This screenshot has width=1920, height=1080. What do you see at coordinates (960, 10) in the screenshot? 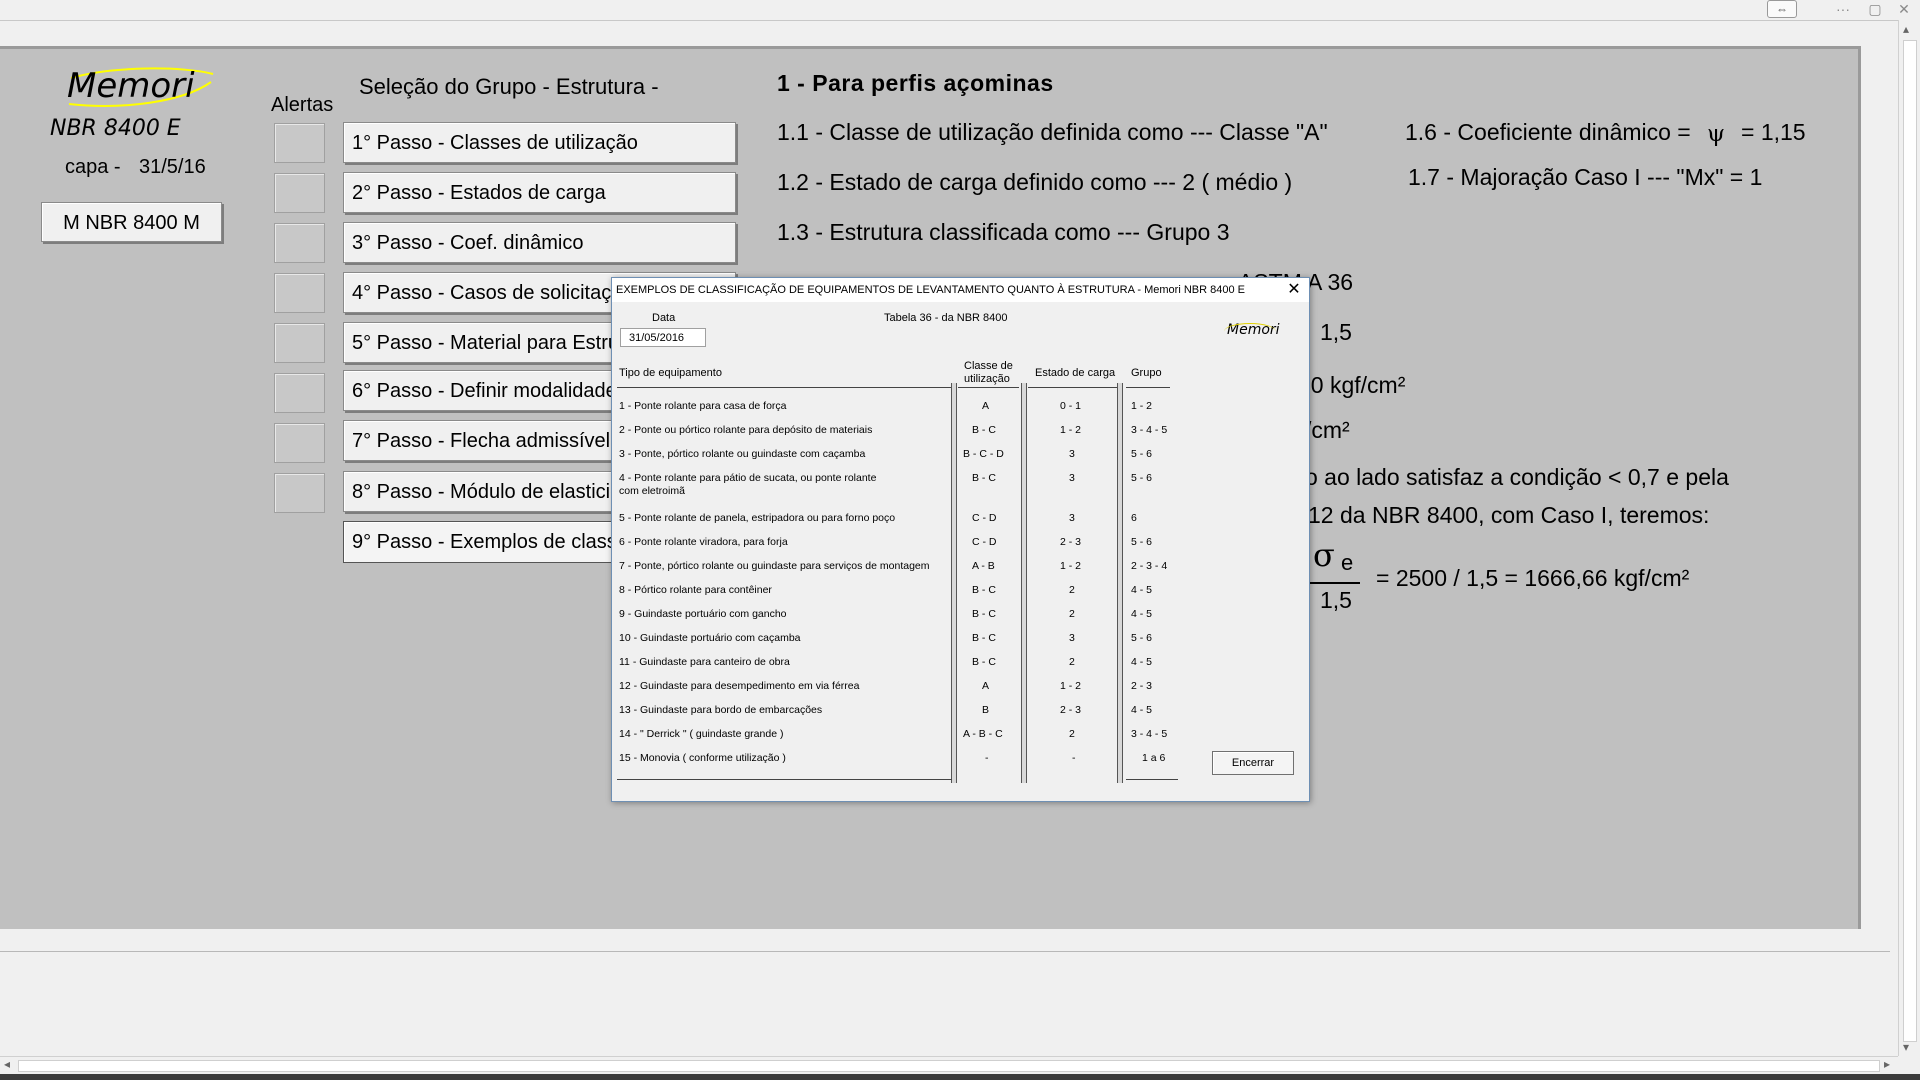
I see `window-title-bar` at bounding box center [960, 10].